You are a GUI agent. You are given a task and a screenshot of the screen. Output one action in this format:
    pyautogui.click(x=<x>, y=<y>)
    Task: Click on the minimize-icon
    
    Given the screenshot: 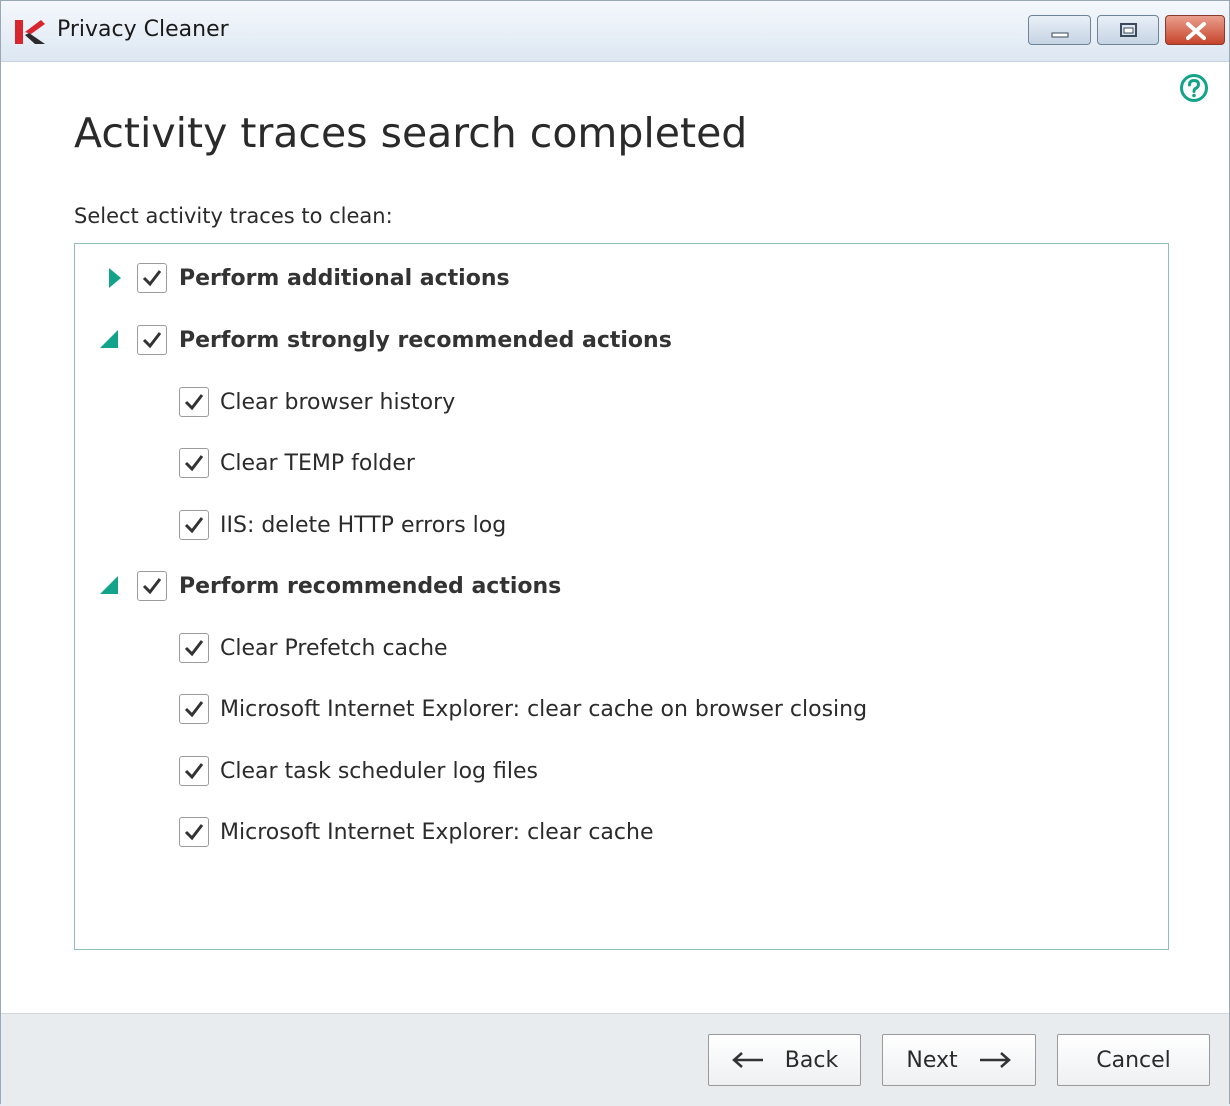 What is the action you would take?
    pyautogui.click(x=1060, y=35)
    